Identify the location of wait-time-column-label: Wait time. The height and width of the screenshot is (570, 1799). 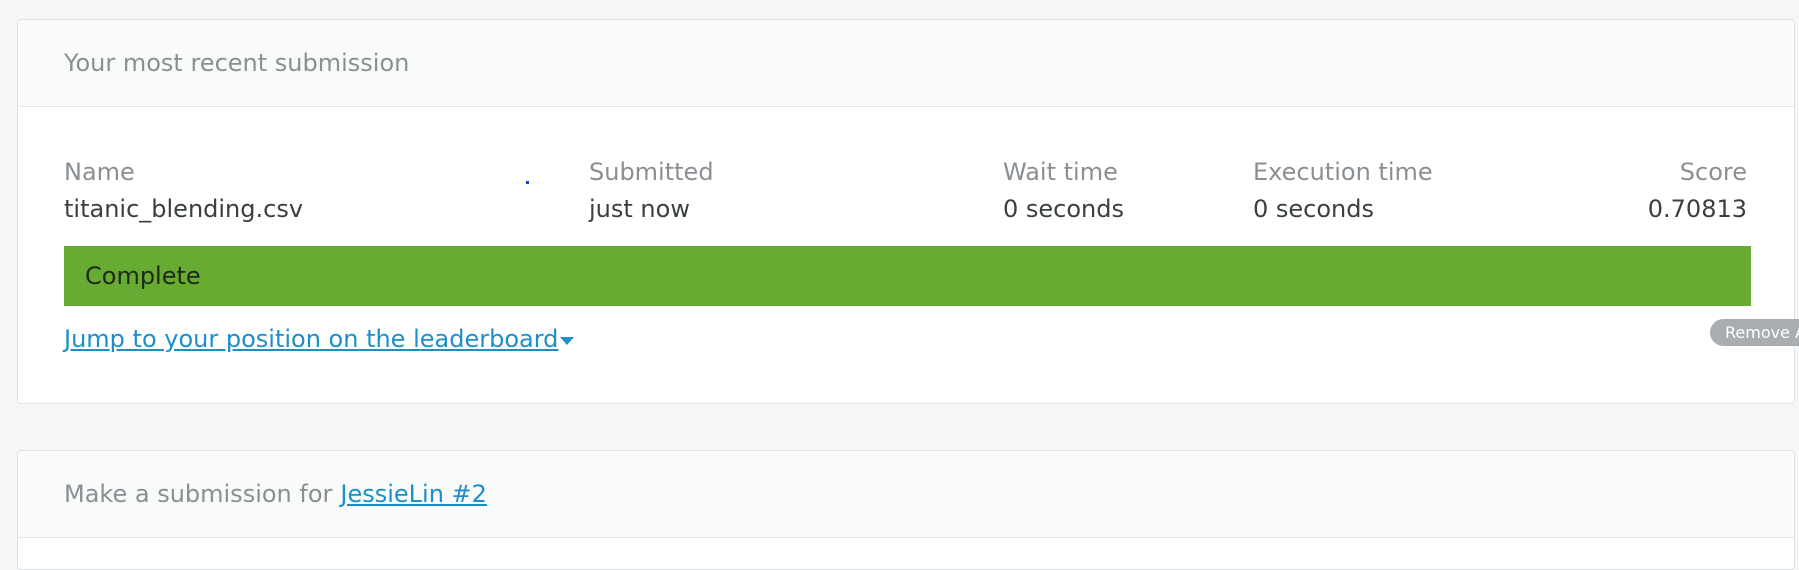
(1060, 172).